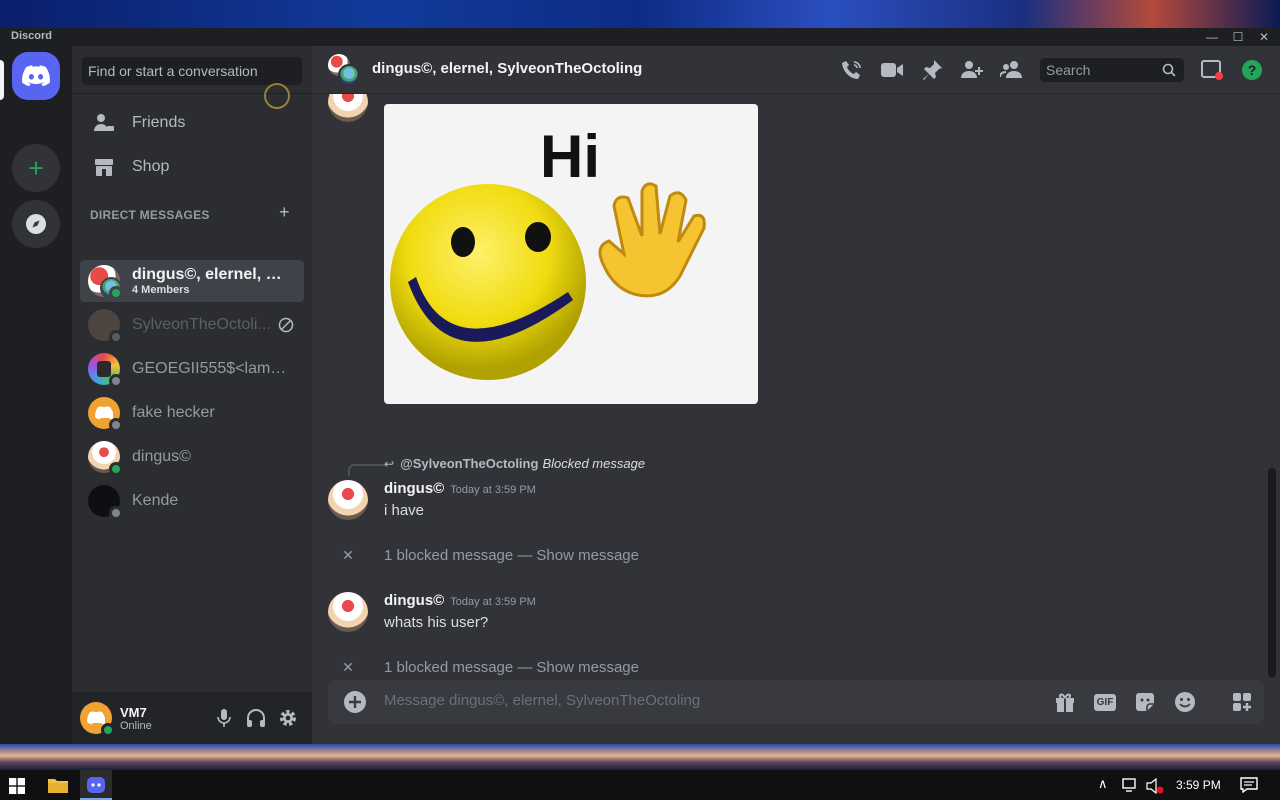 The height and width of the screenshot is (800, 1280). I want to click on create-dm-button: +, so click(284, 212).